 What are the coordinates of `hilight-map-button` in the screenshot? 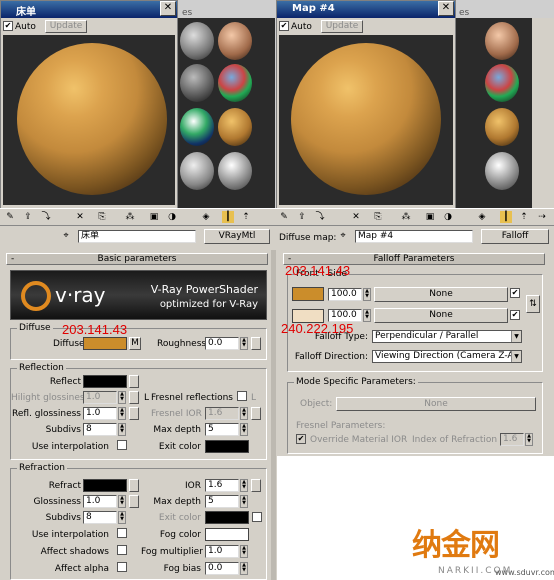 It's located at (134, 397).